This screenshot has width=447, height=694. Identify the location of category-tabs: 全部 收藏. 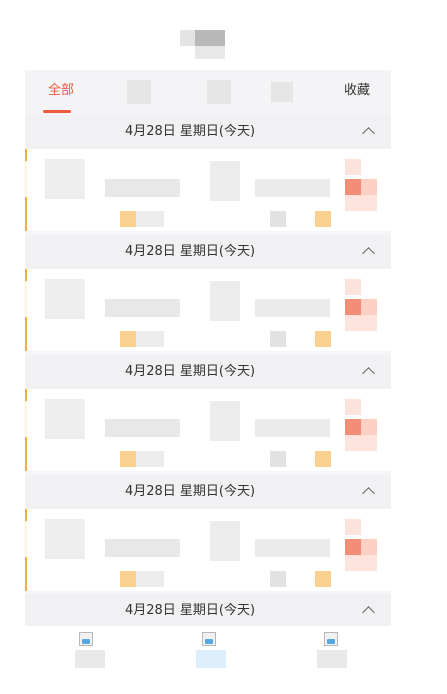
(208, 92).